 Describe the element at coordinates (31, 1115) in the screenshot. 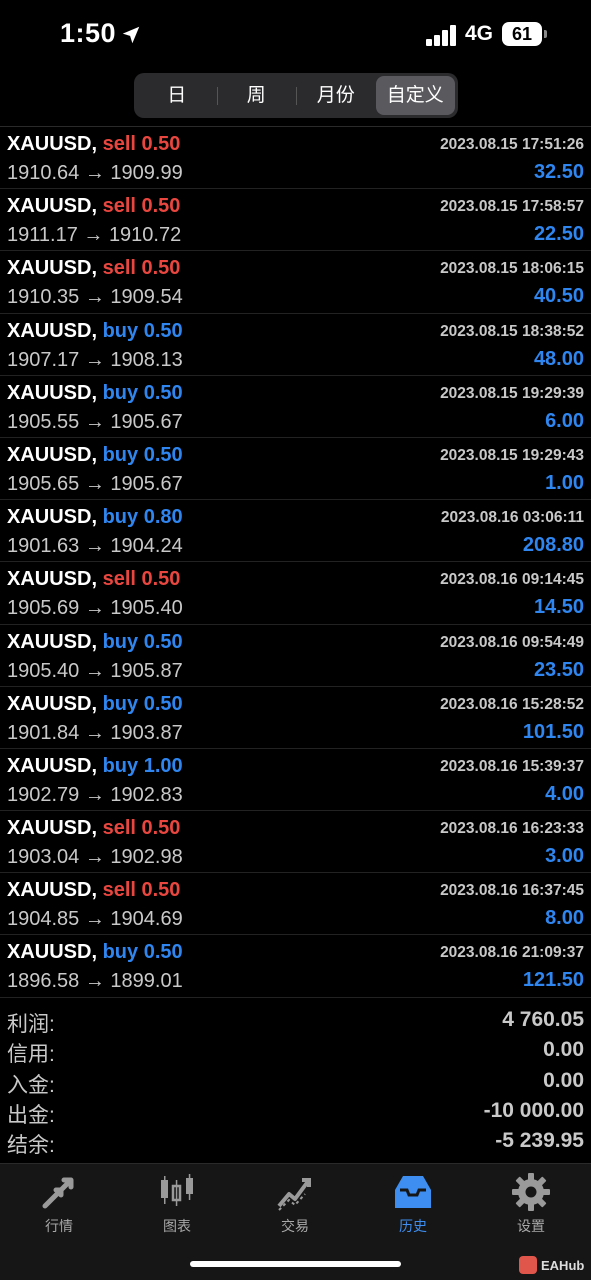

I see `summary-label: 出金:` at that location.